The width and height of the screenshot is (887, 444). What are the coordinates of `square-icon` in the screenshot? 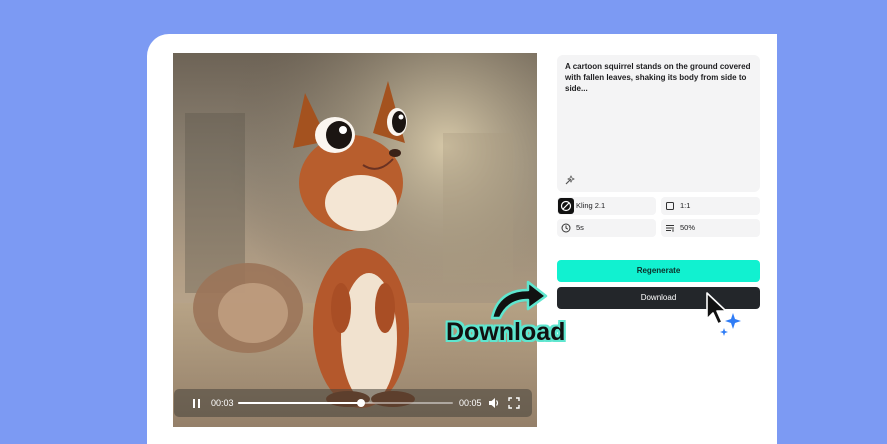 It's located at (670, 206).